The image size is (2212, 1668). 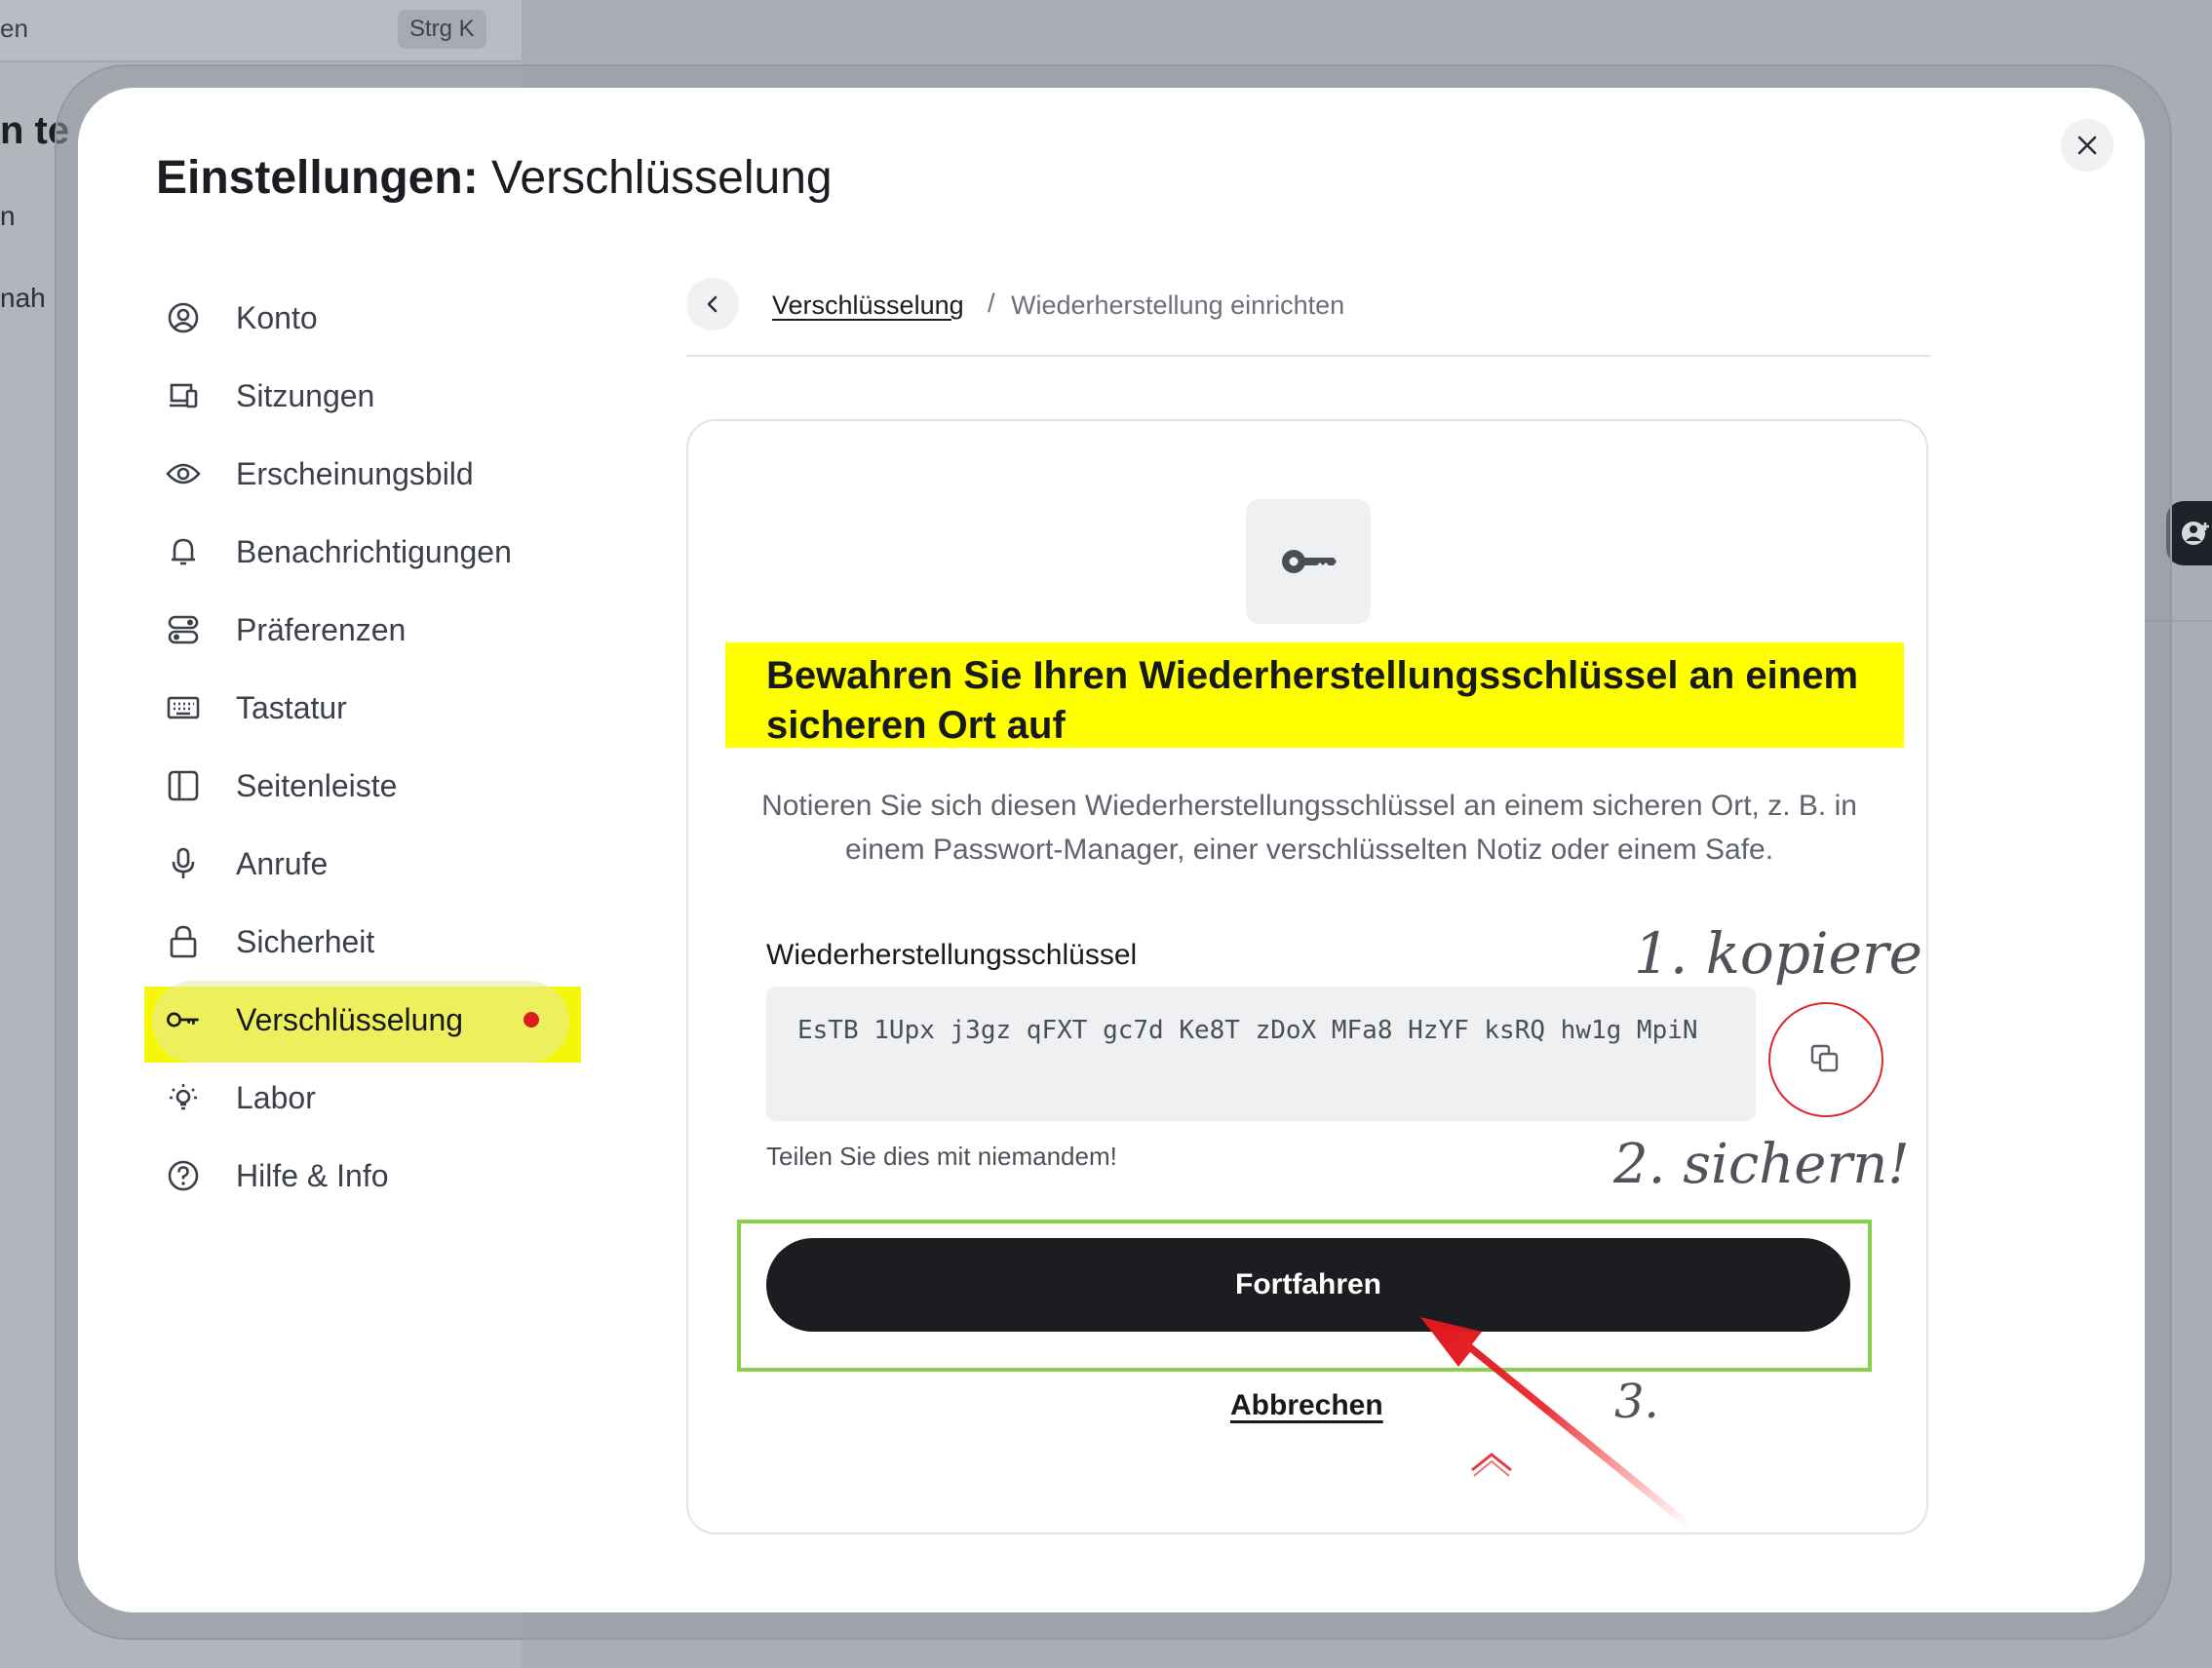 I want to click on background-add-user-button, so click(x=2189, y=533).